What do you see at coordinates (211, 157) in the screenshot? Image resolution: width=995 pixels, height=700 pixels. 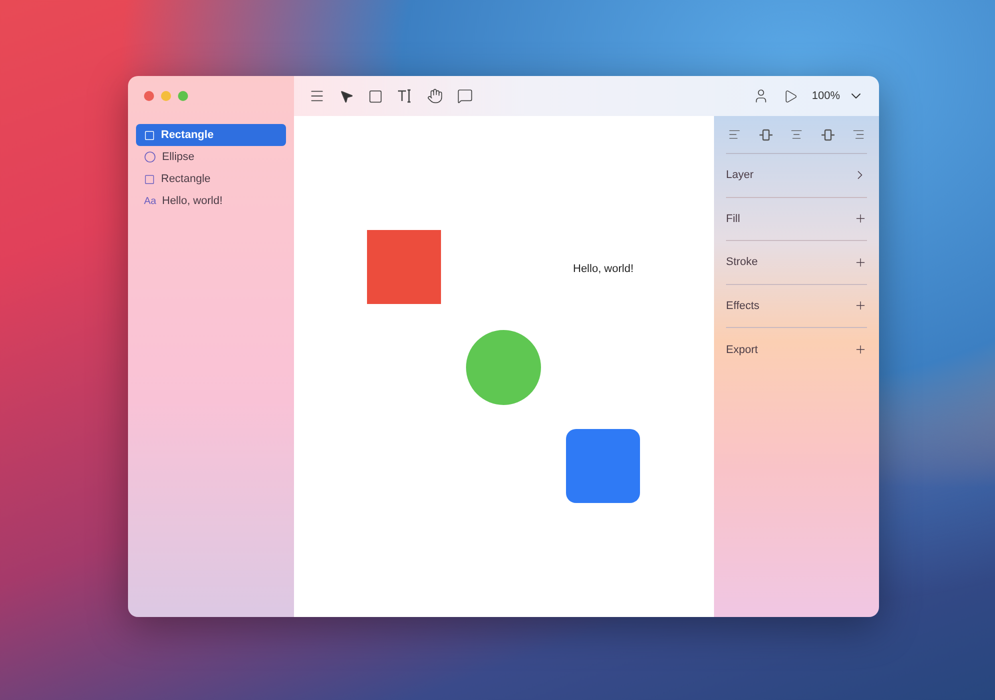 I see `layer-item: Ellipse` at bounding box center [211, 157].